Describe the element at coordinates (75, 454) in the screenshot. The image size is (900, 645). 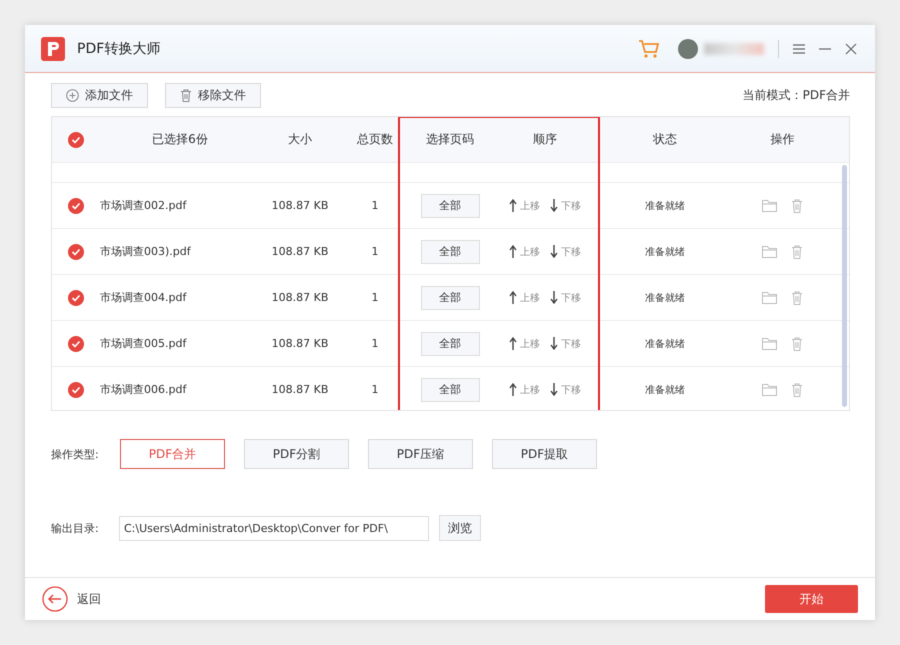
I see `operation-type-label: 操作类型:` at that location.